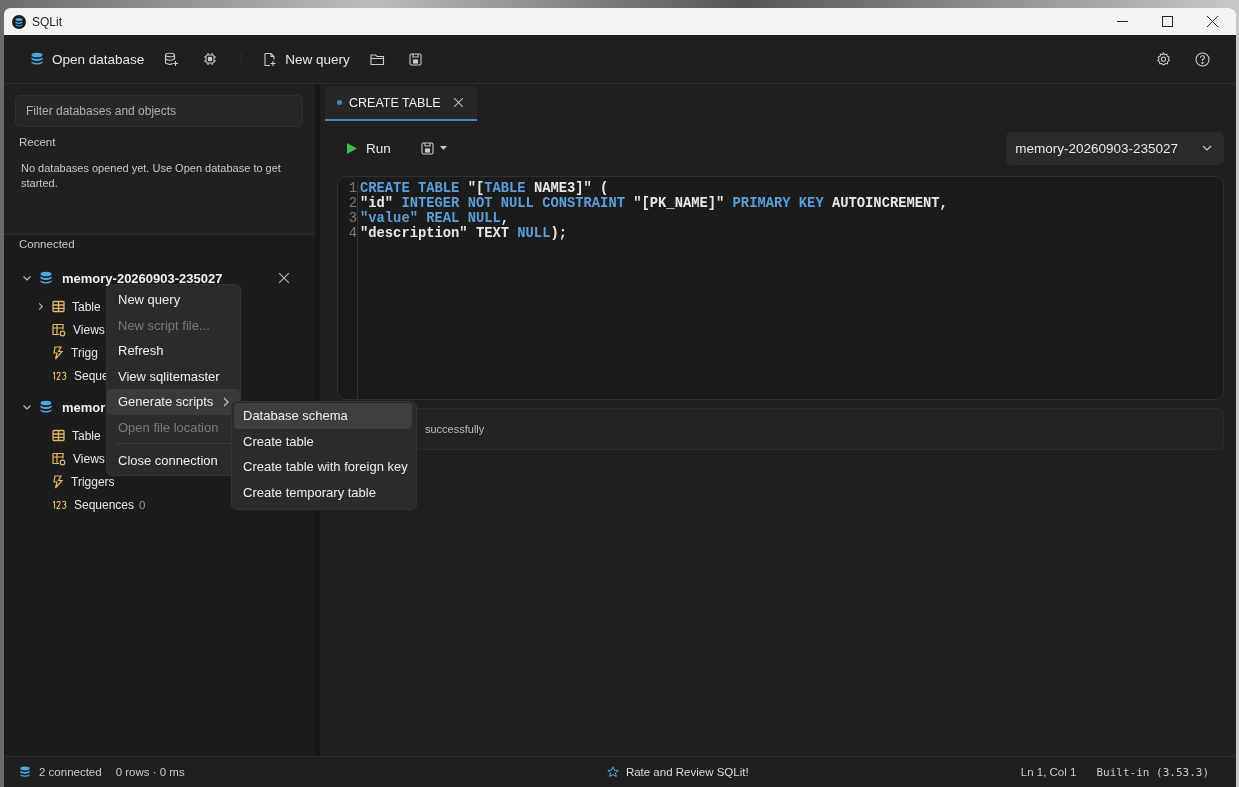 The height and width of the screenshot is (787, 1239). What do you see at coordinates (142, 504) in the screenshot?
I see `item-count: 0` at bounding box center [142, 504].